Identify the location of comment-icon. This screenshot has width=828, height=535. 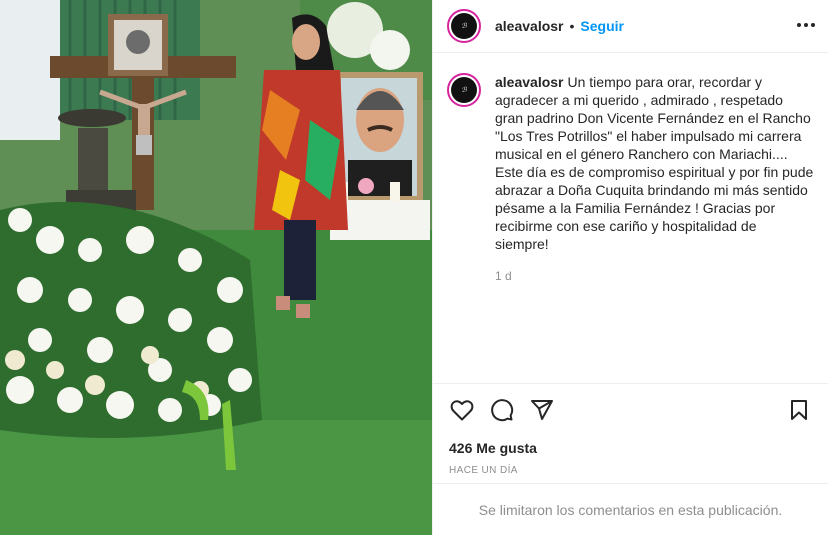
(502, 410).